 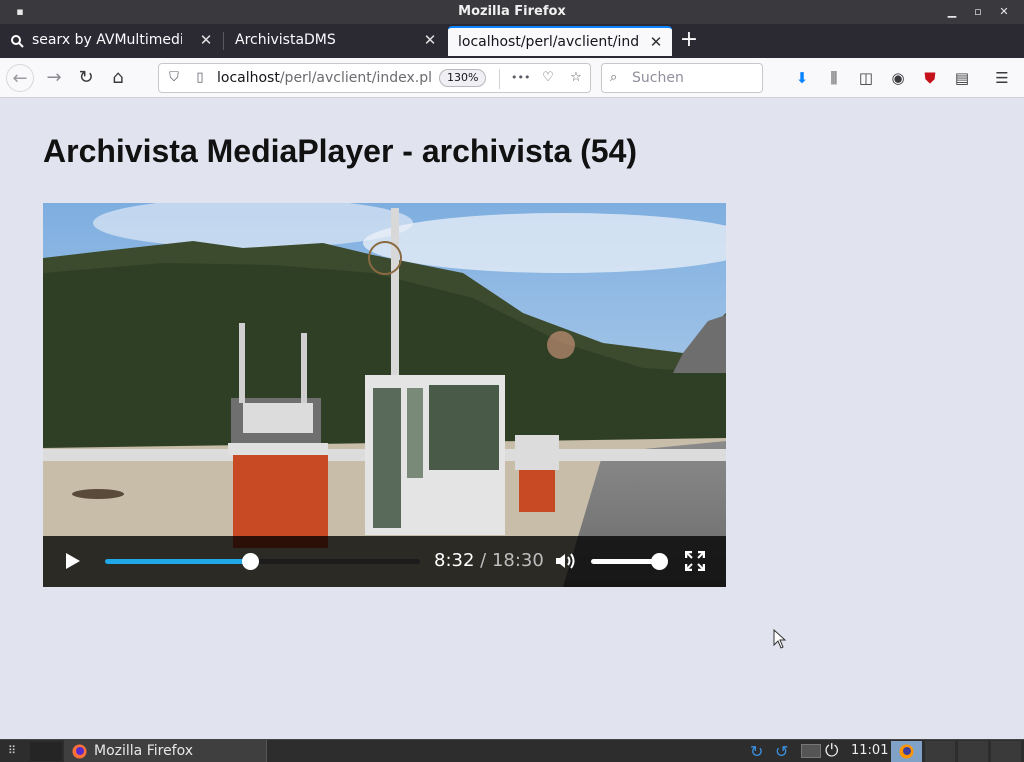 I want to click on mouse-cursor-icon, so click(x=780, y=639).